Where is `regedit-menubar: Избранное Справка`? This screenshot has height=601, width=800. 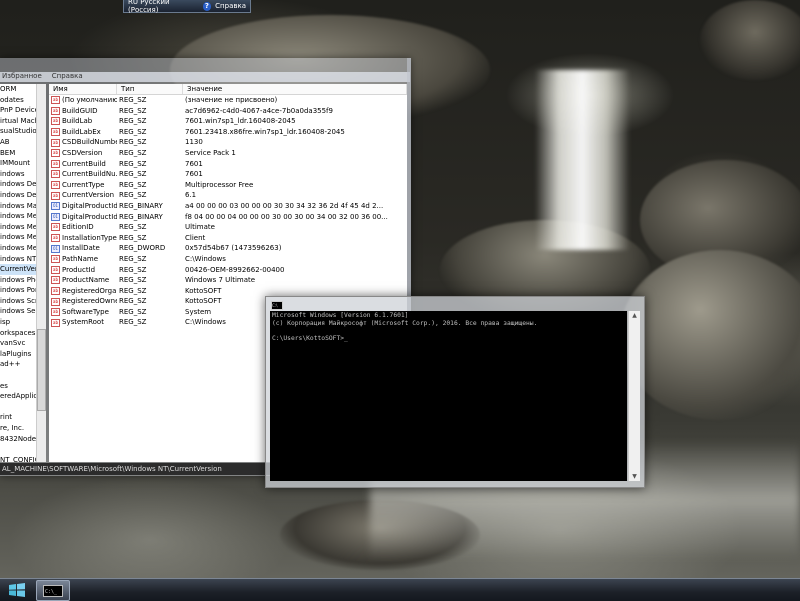 regedit-menubar: Избранное Справка is located at coordinates (205, 77).